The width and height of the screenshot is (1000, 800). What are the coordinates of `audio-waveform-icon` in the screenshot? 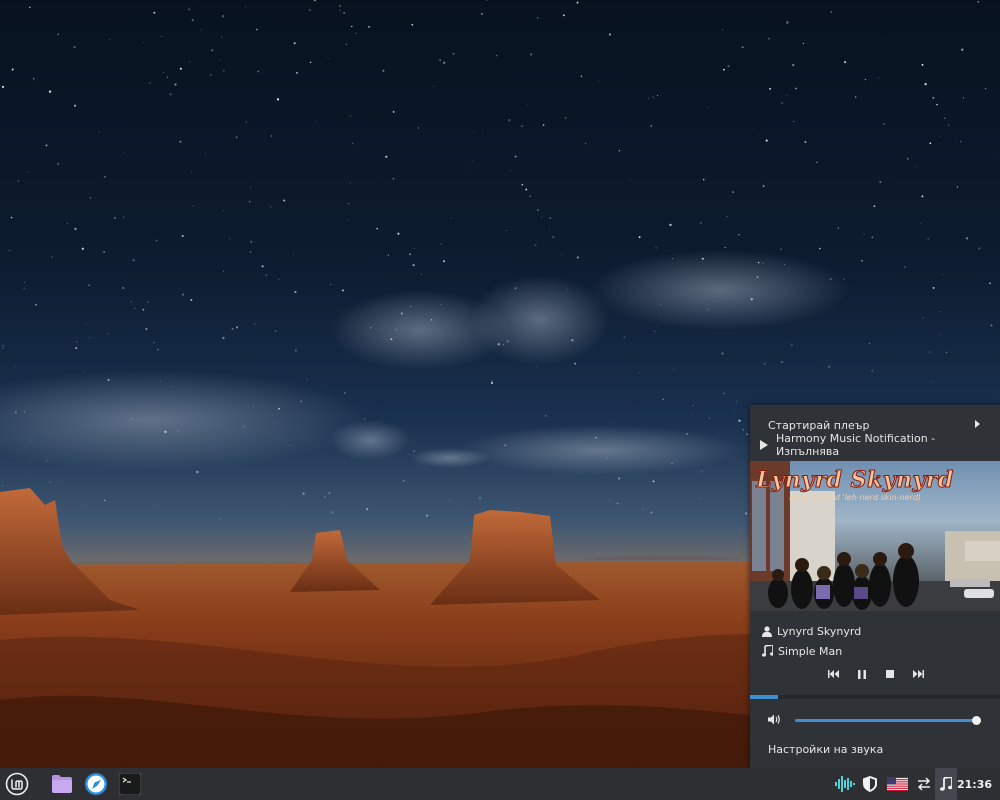 It's located at (845, 784).